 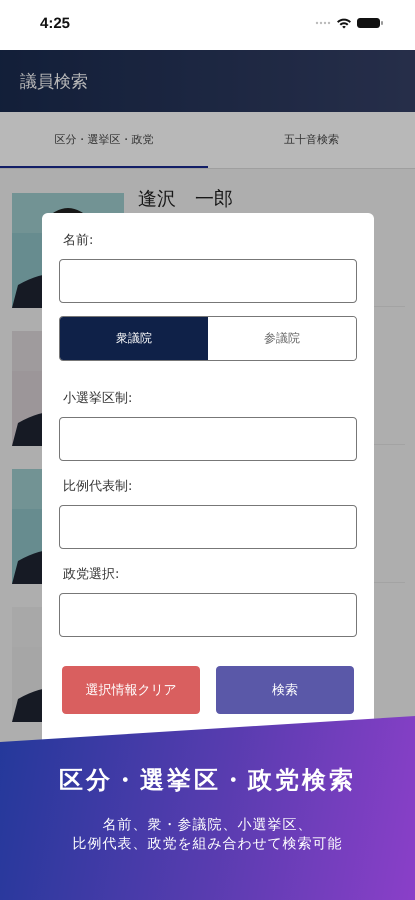 I want to click on tab: 五十音検索, so click(x=311, y=140).